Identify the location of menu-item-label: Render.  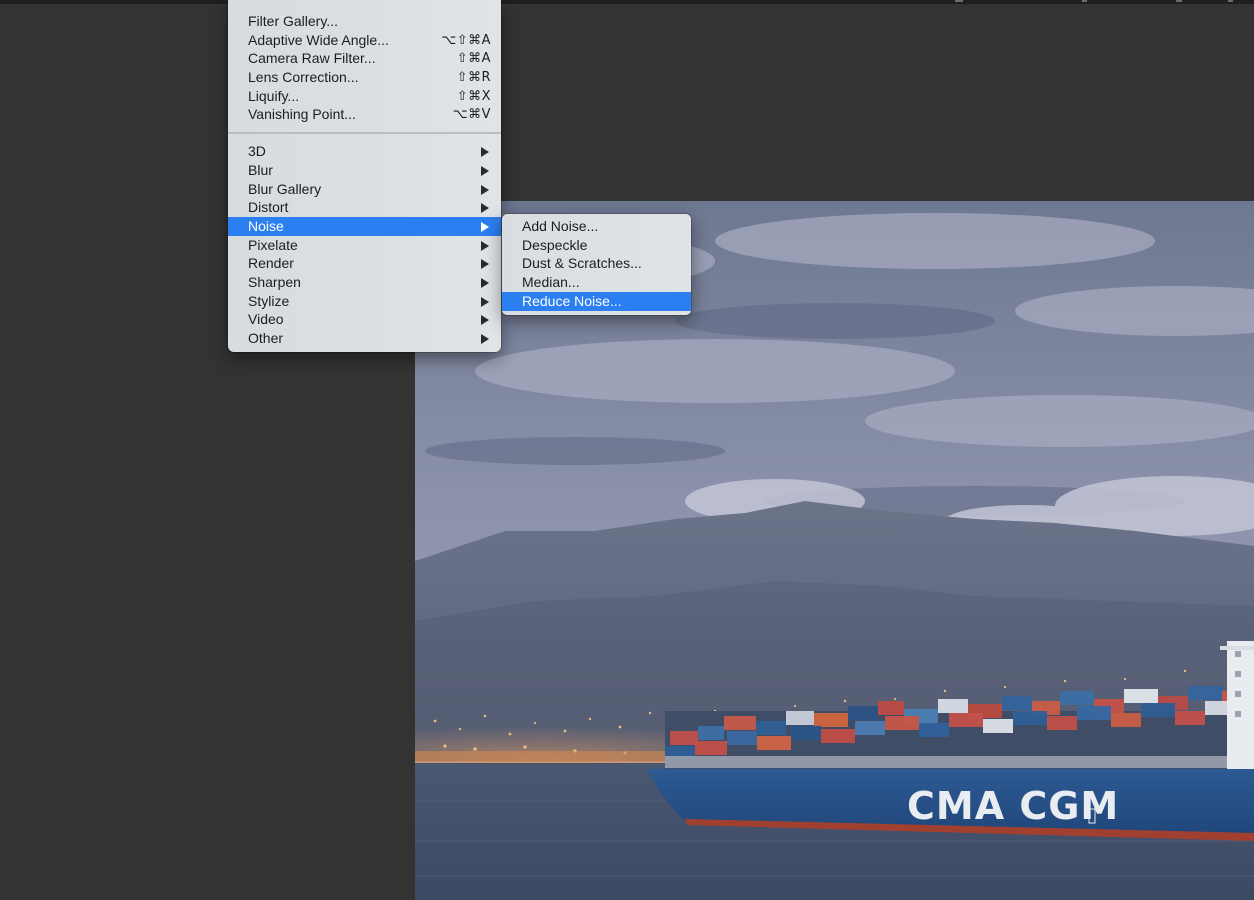
(271, 263).